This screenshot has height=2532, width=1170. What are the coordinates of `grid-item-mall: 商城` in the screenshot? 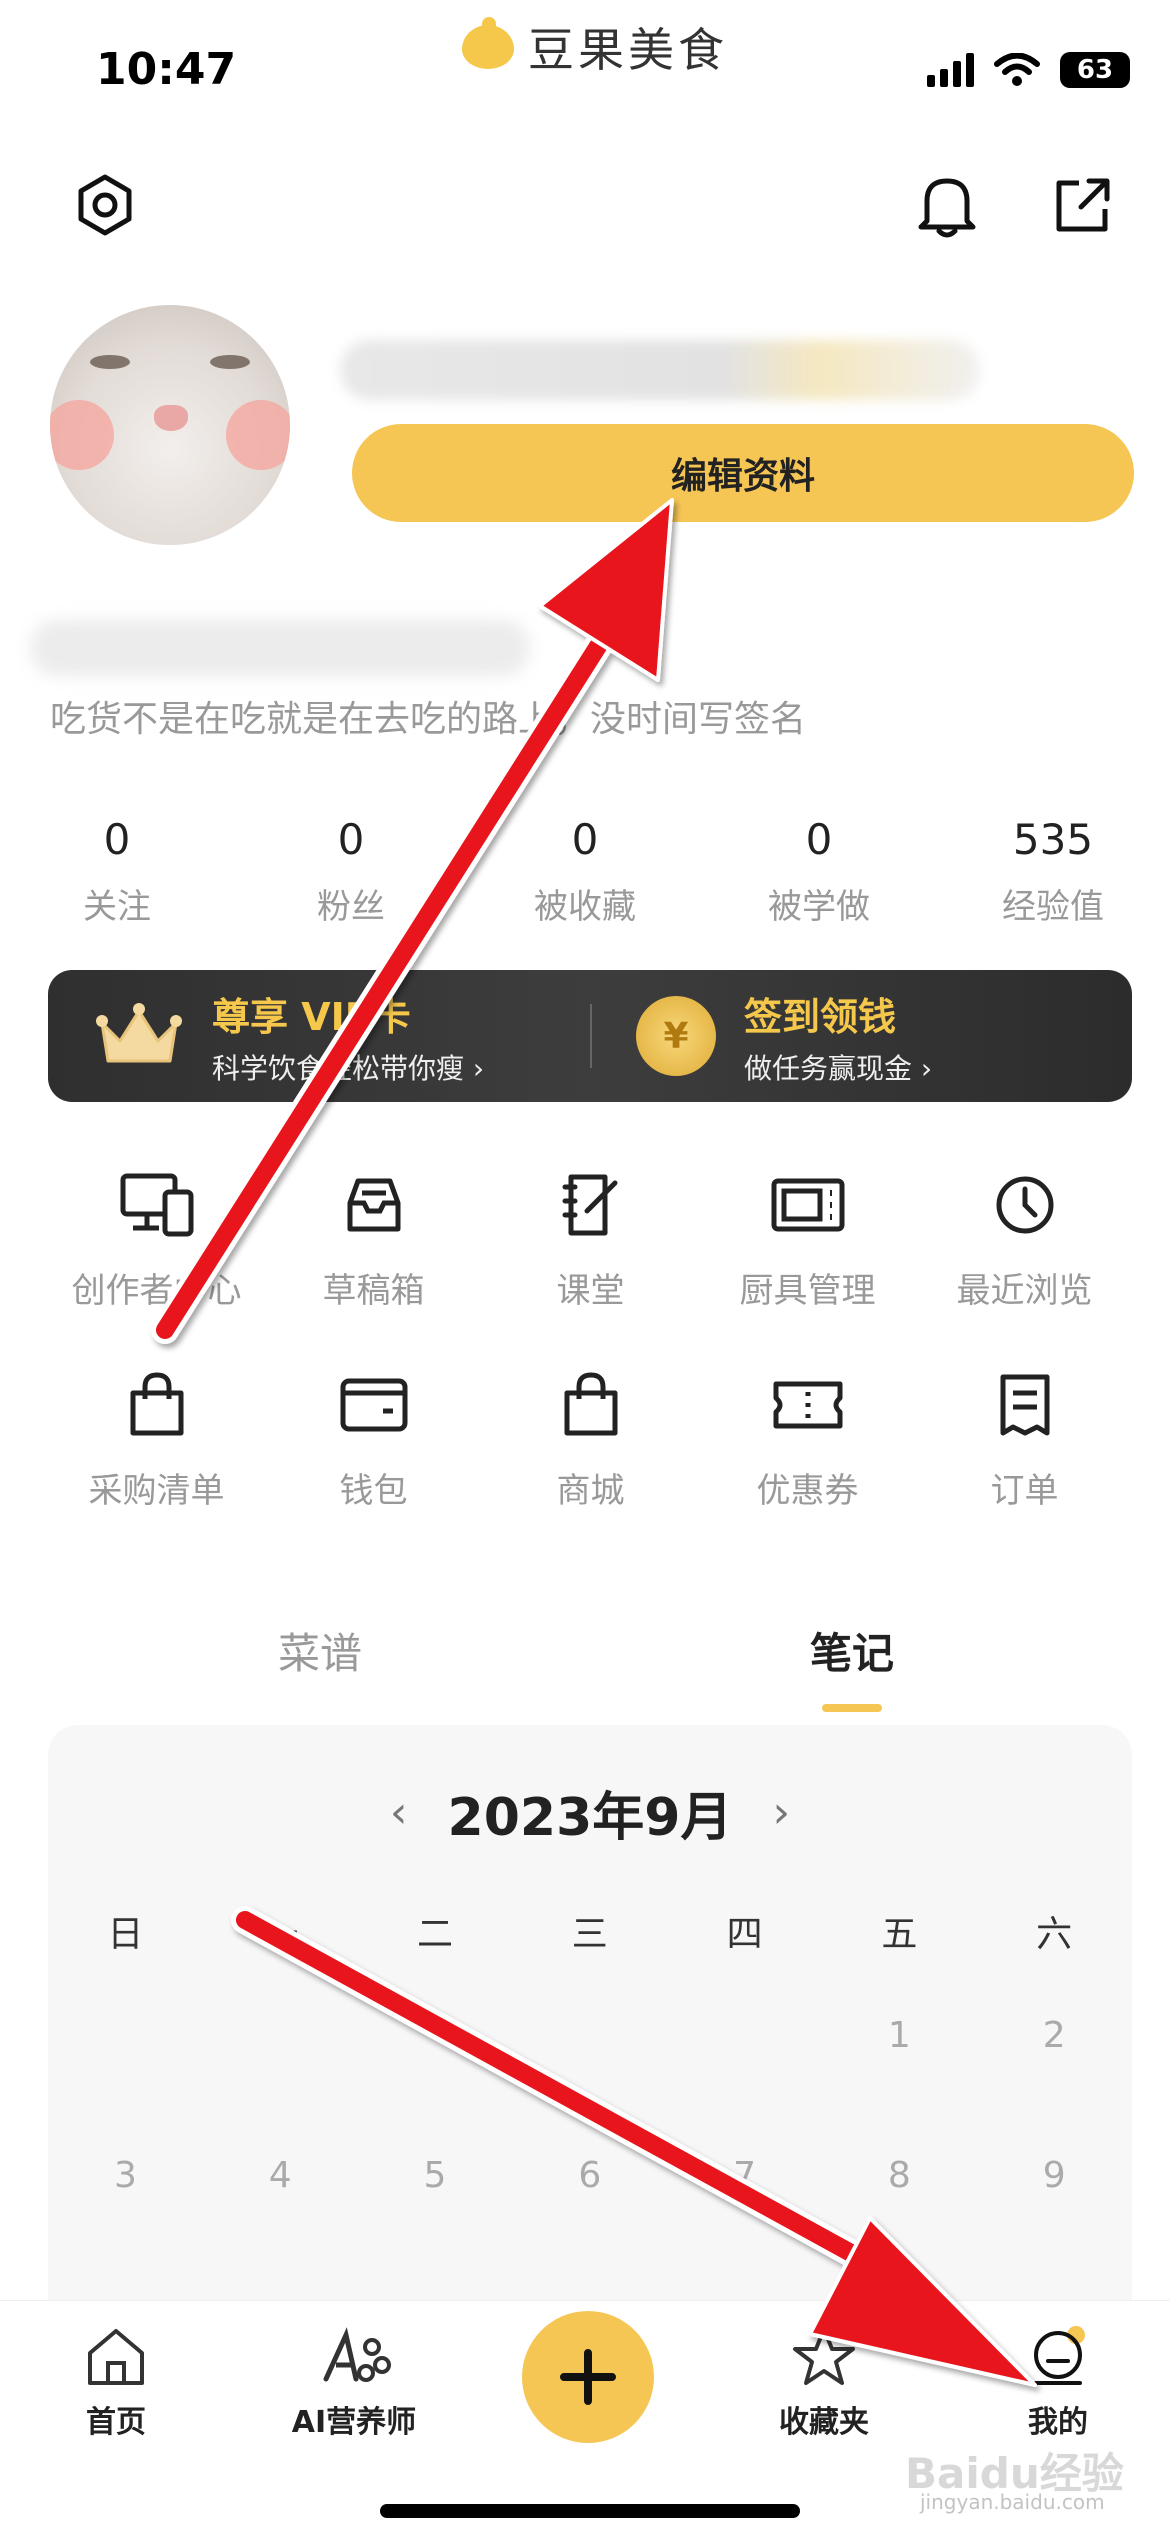 It's located at (590, 1438).